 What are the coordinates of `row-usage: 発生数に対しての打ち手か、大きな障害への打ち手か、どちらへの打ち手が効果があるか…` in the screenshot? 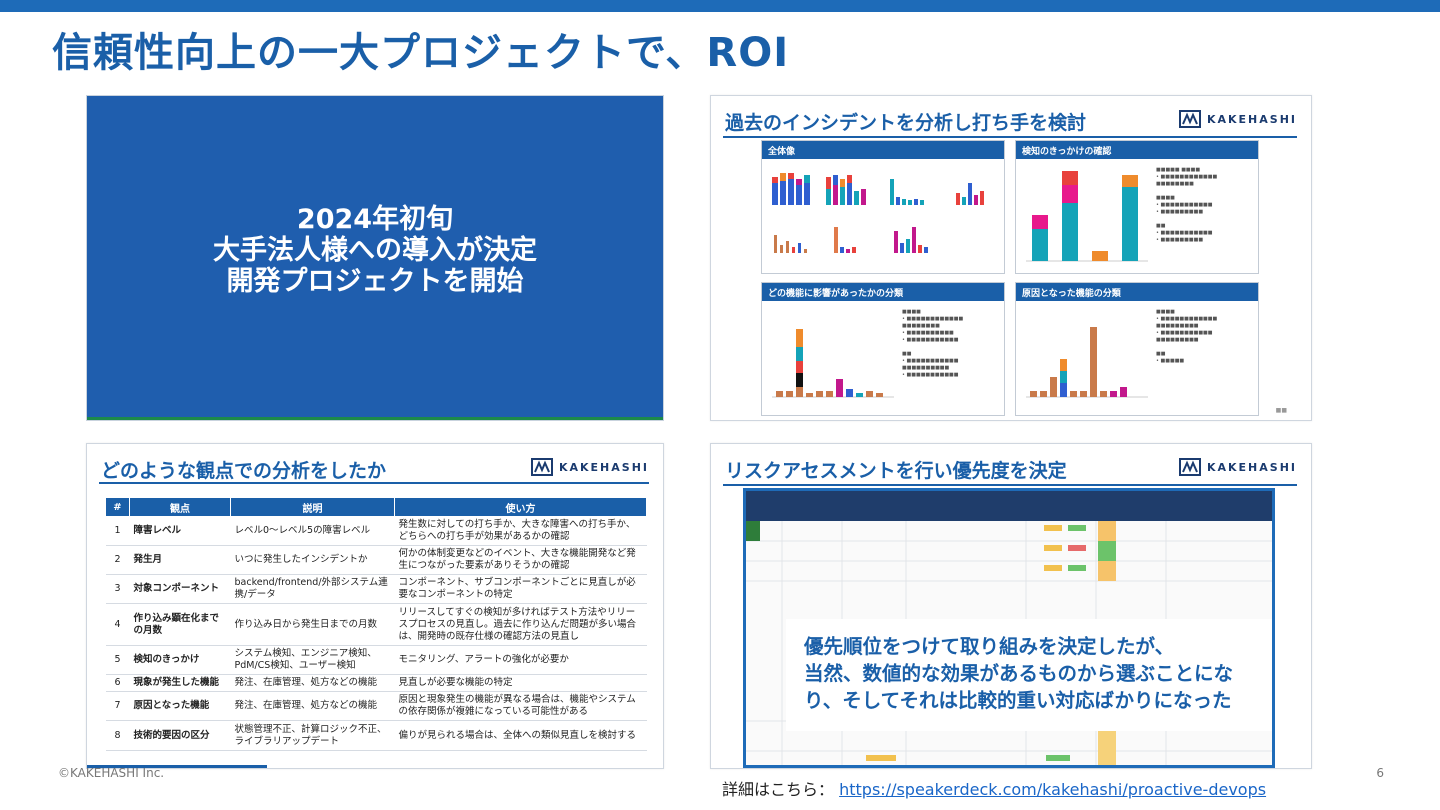 It's located at (520, 531).